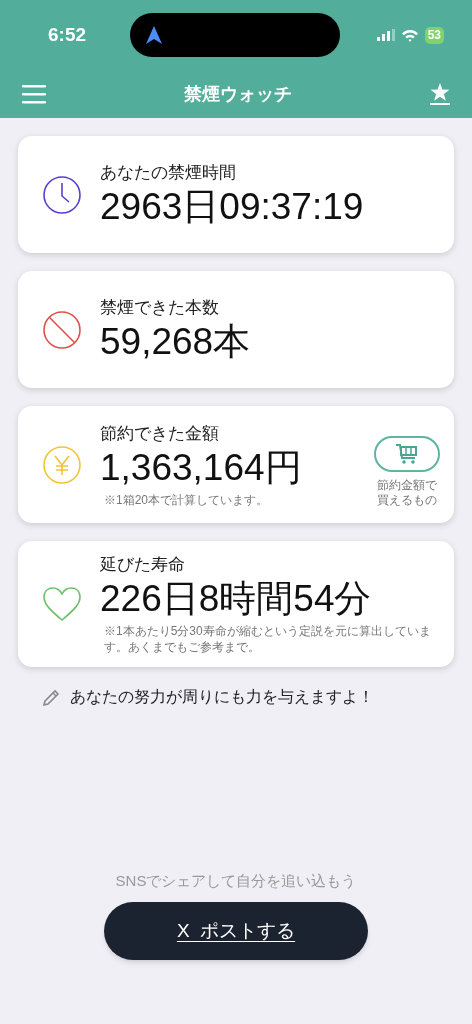  Describe the element at coordinates (222, 697) in the screenshot. I see `encouragement-message: あなたの努力が周りにも力を与えますよ！` at that location.